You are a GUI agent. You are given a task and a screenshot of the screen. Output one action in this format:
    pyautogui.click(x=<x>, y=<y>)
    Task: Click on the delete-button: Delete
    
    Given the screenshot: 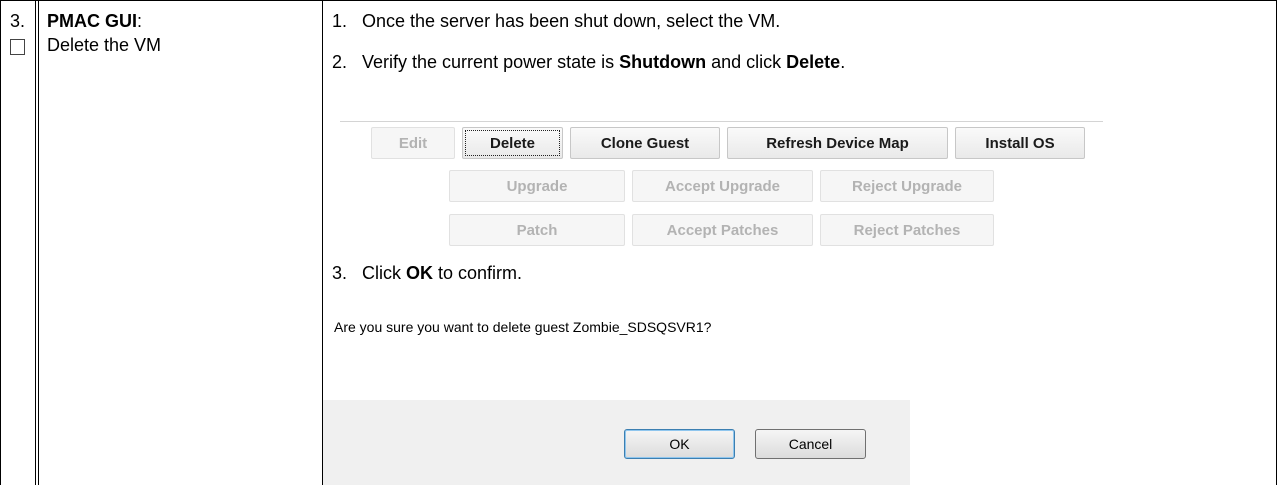 What is the action you would take?
    pyautogui.click(x=512, y=143)
    